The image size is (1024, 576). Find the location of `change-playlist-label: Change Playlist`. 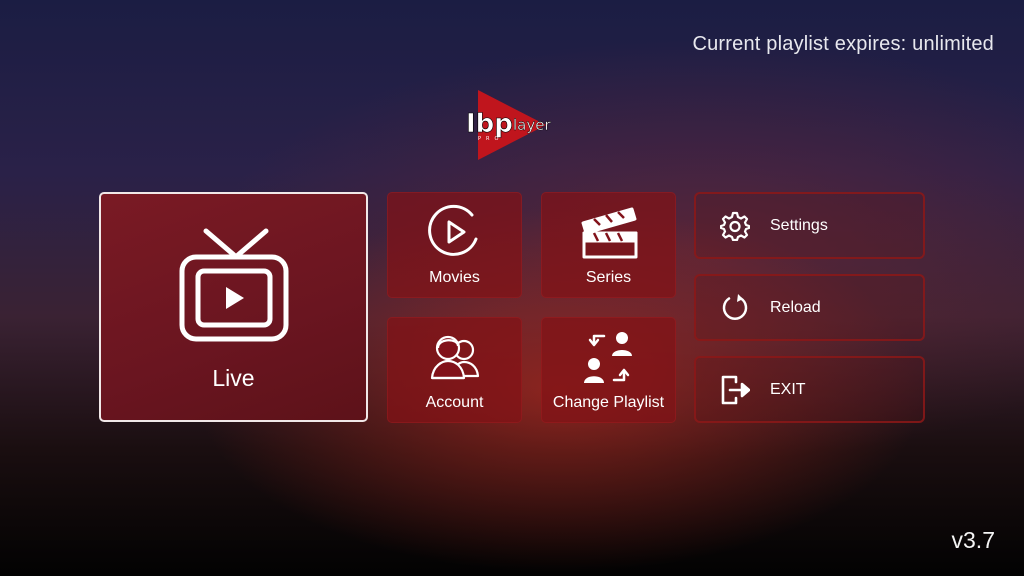

change-playlist-label: Change Playlist is located at coordinates (608, 402).